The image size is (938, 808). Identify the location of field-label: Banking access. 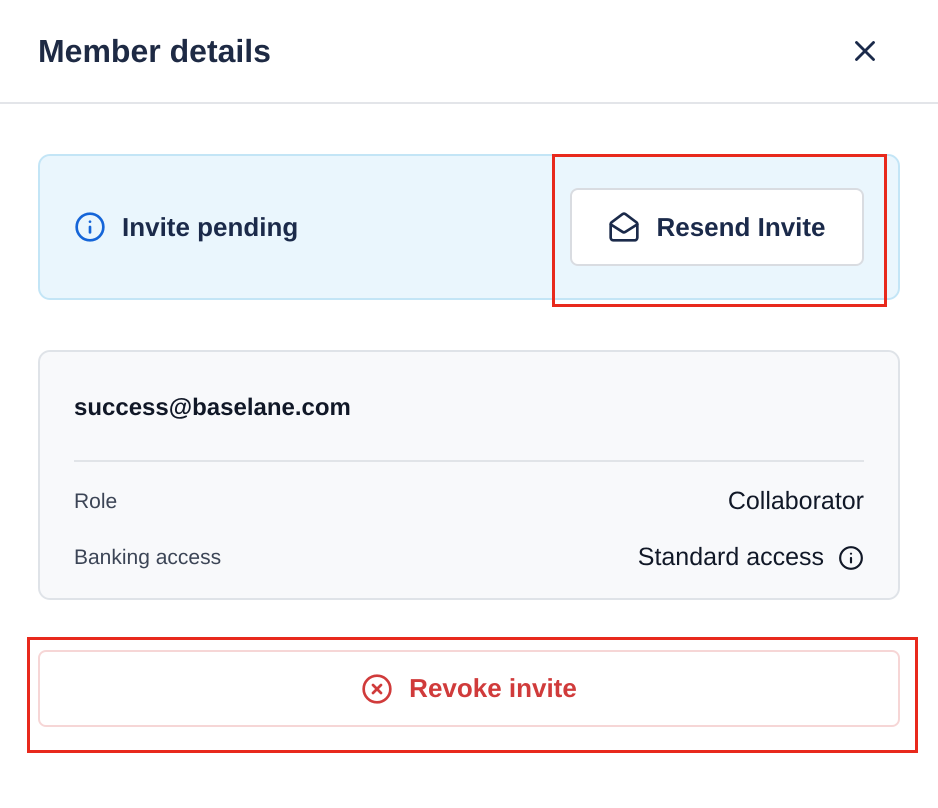
(148, 558).